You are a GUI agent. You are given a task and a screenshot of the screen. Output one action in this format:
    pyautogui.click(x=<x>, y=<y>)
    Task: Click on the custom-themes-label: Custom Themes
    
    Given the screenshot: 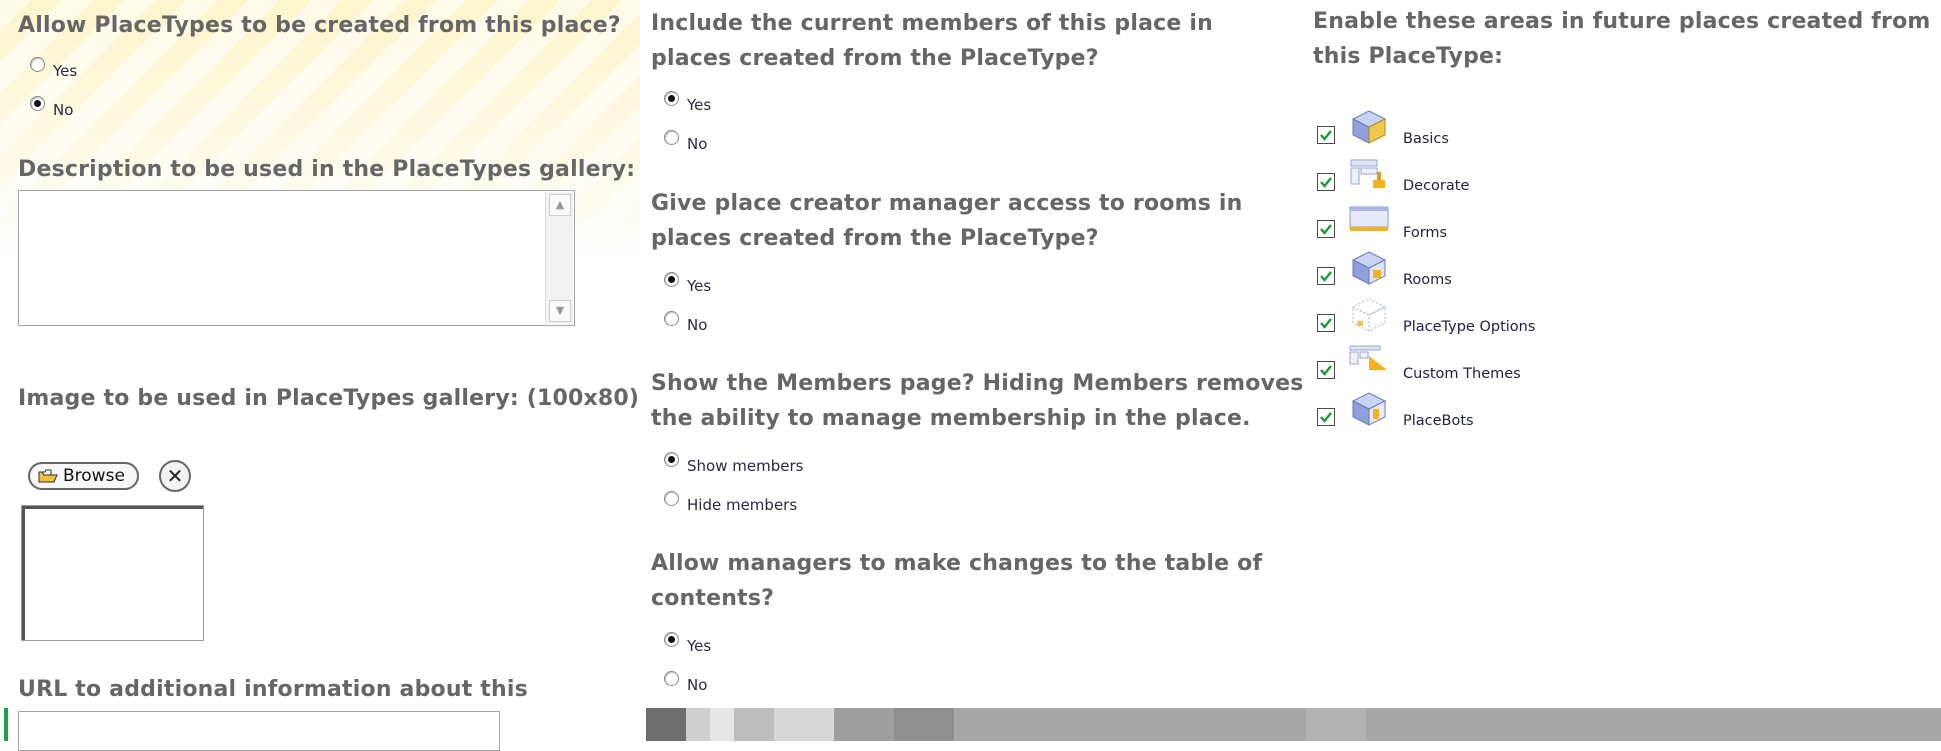 What is the action you would take?
    pyautogui.click(x=1462, y=374)
    